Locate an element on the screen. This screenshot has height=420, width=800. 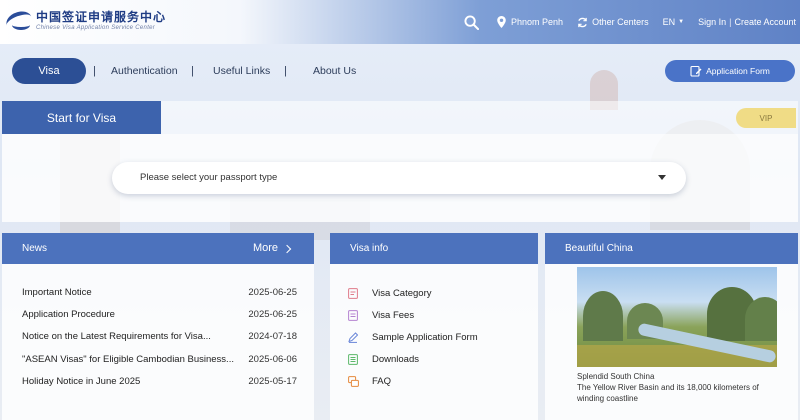
other-centers-label: Other Centers is located at coordinates (620, 22).